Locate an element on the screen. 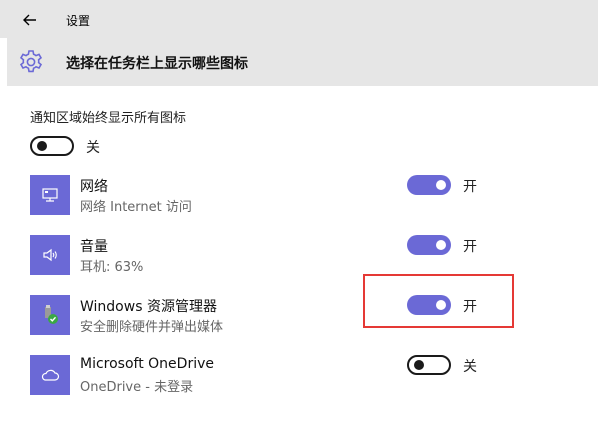 The width and height of the screenshot is (598, 429). volume-state: 开 is located at coordinates (470, 247).